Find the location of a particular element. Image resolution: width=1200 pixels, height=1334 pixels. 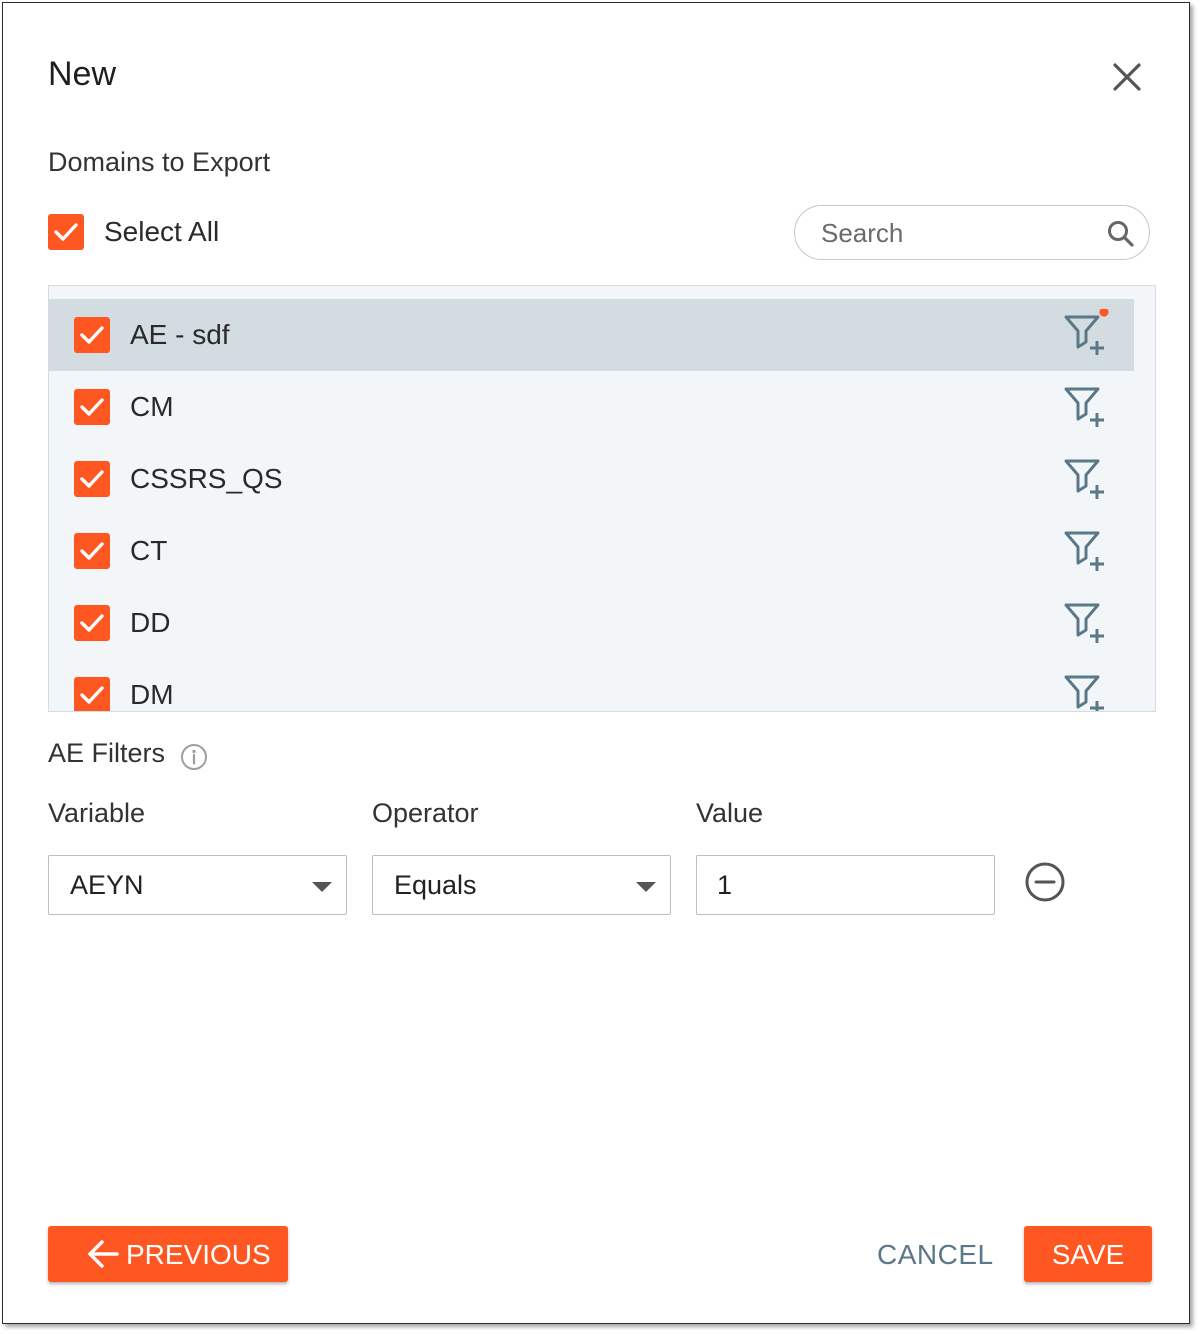

value-input is located at coordinates (845, 885).